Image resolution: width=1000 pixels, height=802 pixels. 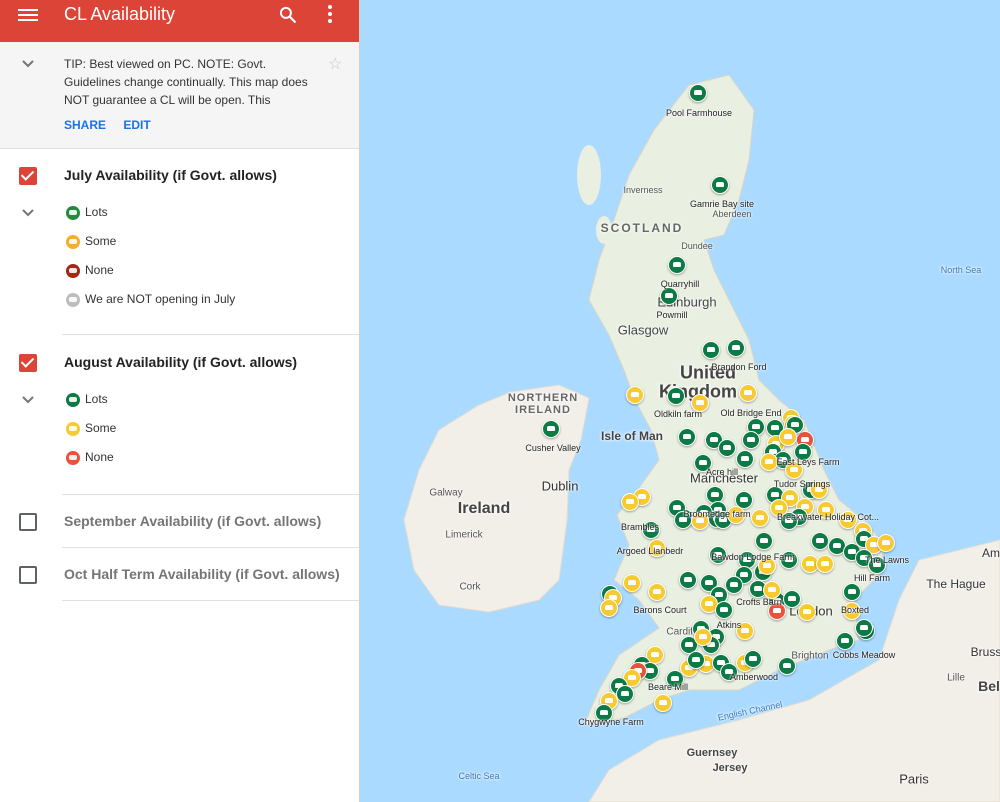 What do you see at coordinates (28, 522) in the screenshot?
I see `layer-september-checkbox` at bounding box center [28, 522].